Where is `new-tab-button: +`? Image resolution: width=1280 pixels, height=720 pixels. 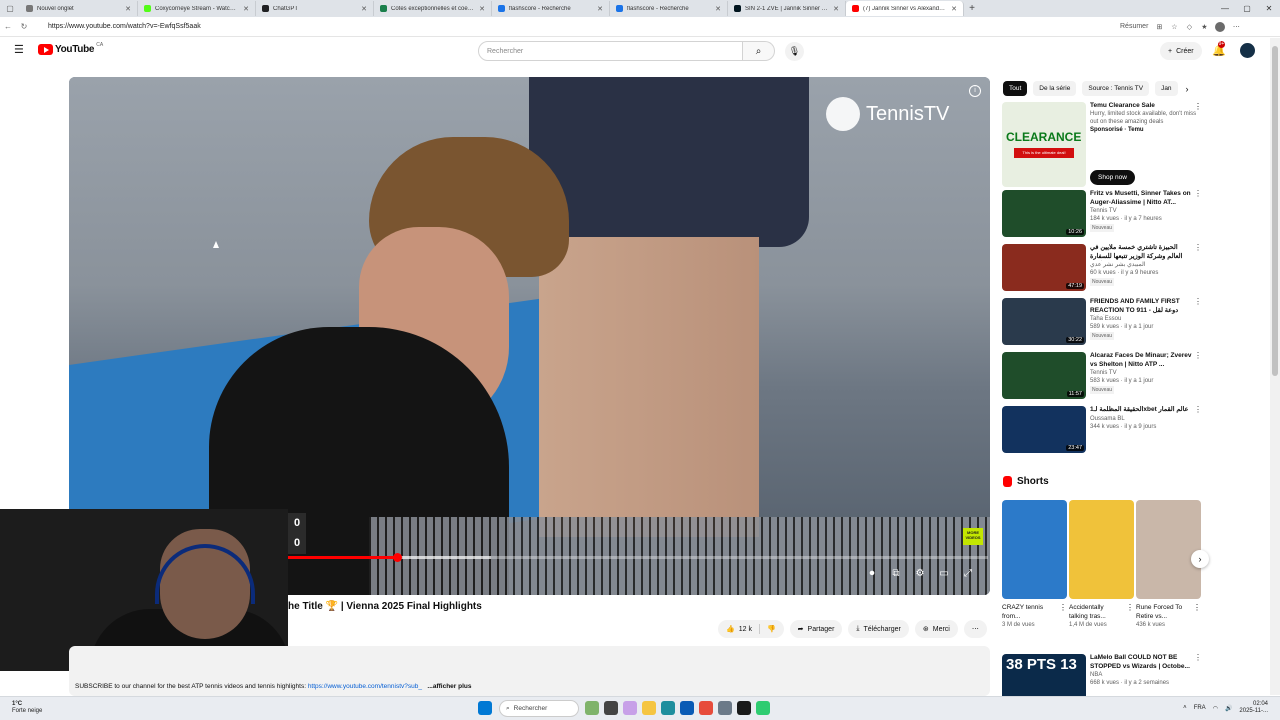
new-tab-button: + is located at coordinates (972, 8).